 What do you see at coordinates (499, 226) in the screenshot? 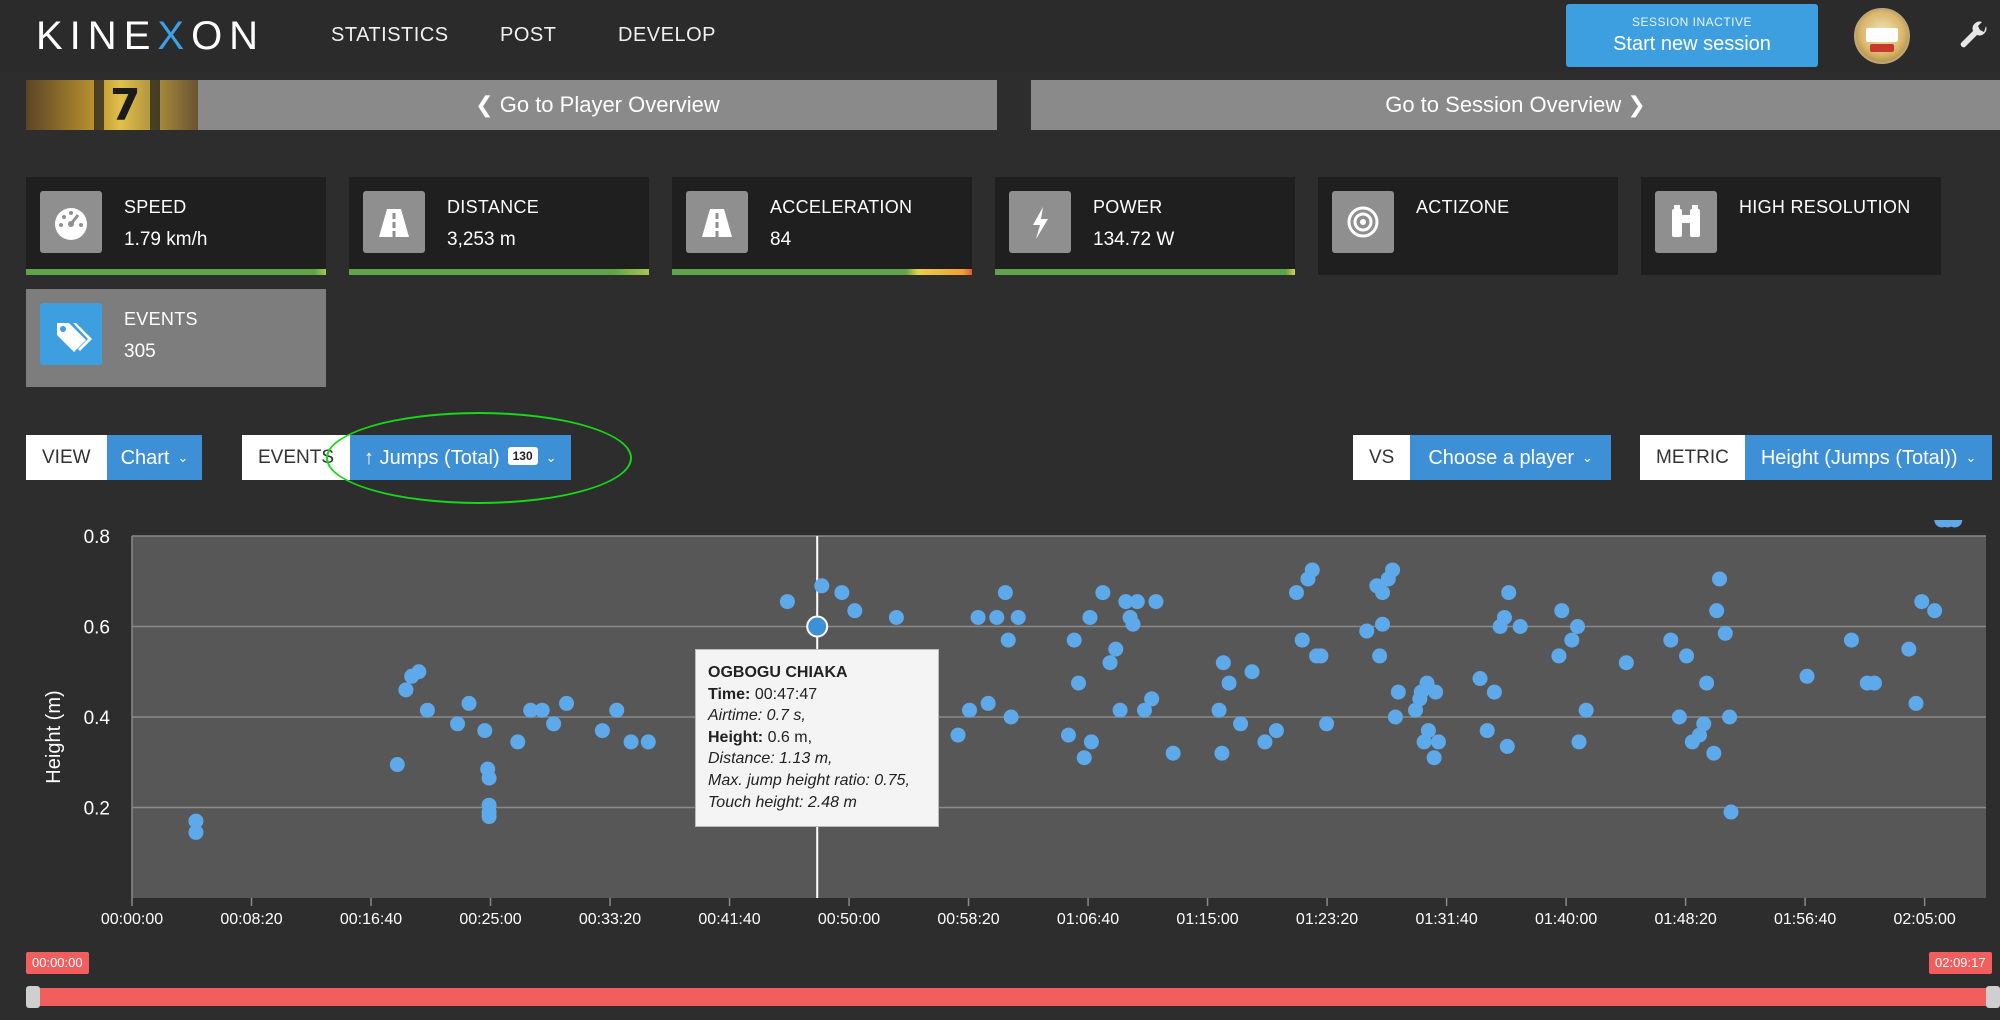
I see `card-distance: DISTANCE 3,253 m` at bounding box center [499, 226].